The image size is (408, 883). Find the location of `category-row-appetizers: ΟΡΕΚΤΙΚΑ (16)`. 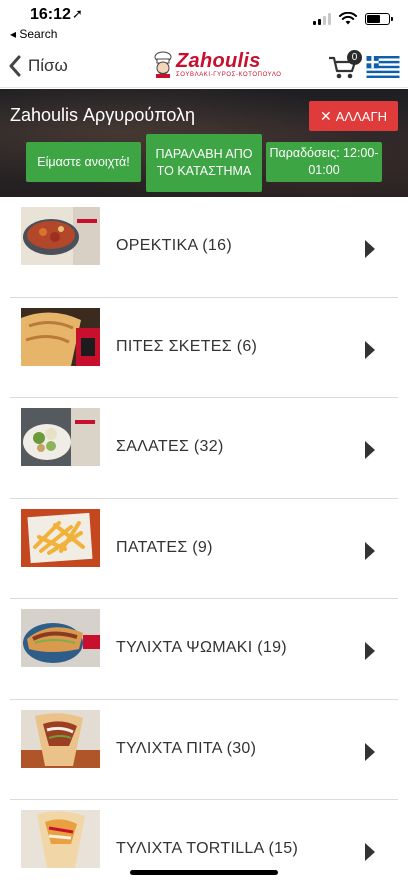

category-row-appetizers: ΟΡΕΚΤΙΚΑ (16) is located at coordinates (204, 247).